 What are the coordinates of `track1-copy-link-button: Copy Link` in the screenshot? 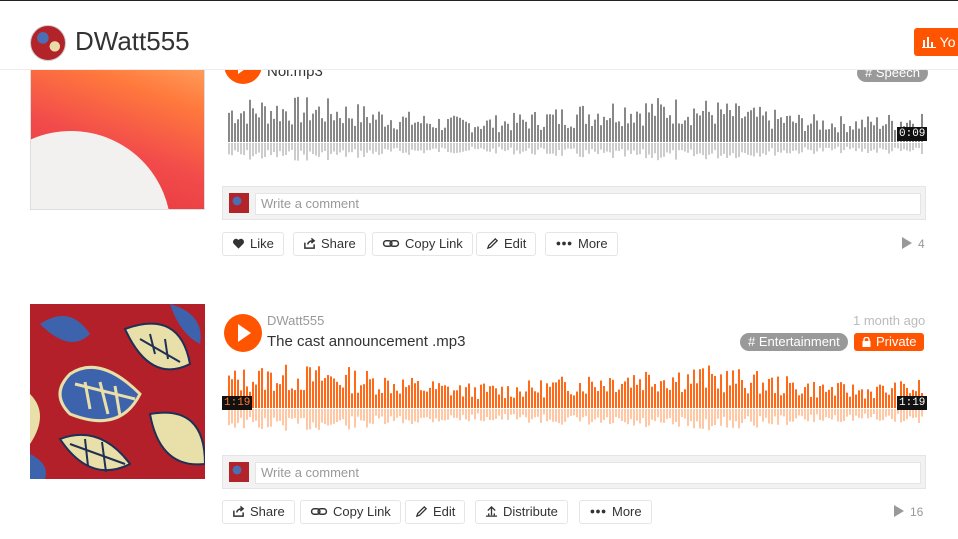 It's located at (422, 244).